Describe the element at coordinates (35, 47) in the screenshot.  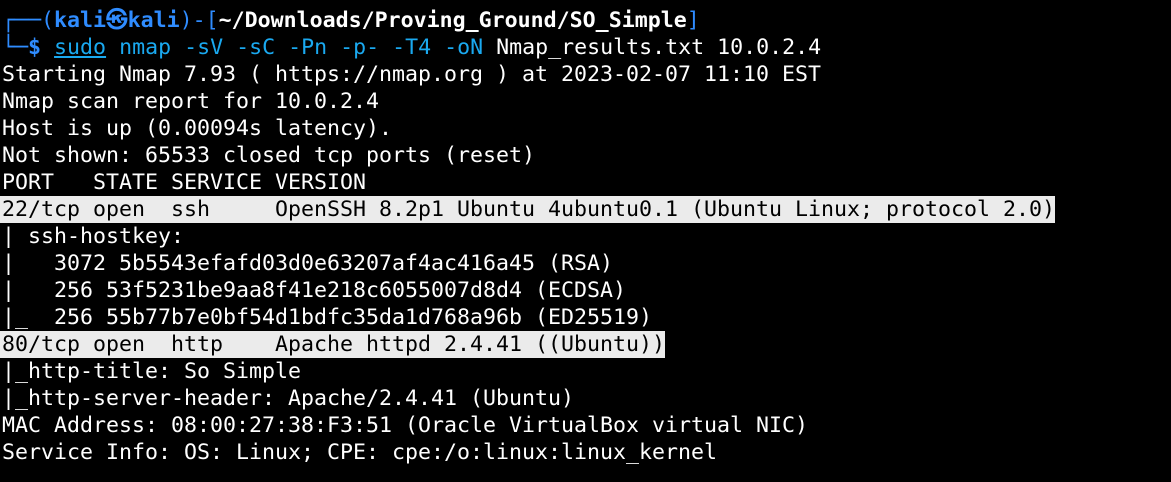
I see `prompt-dollar: $` at that location.